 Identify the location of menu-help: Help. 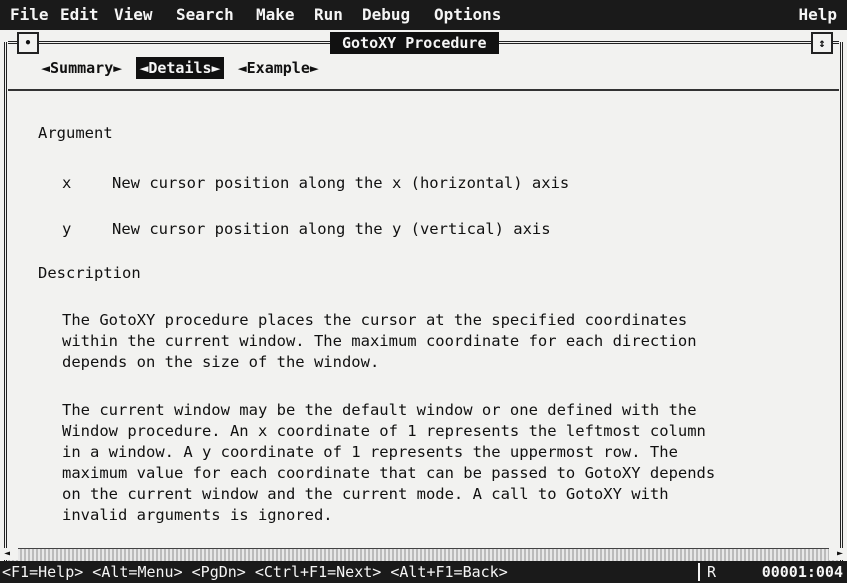
(817, 14).